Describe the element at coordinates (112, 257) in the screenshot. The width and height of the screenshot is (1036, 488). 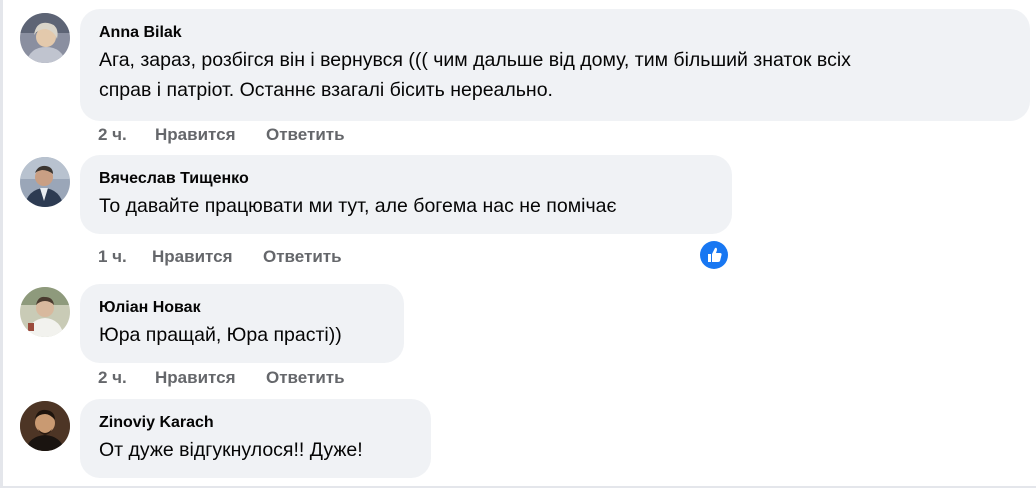
I see `comment-timestamp: 1 ч.` at that location.